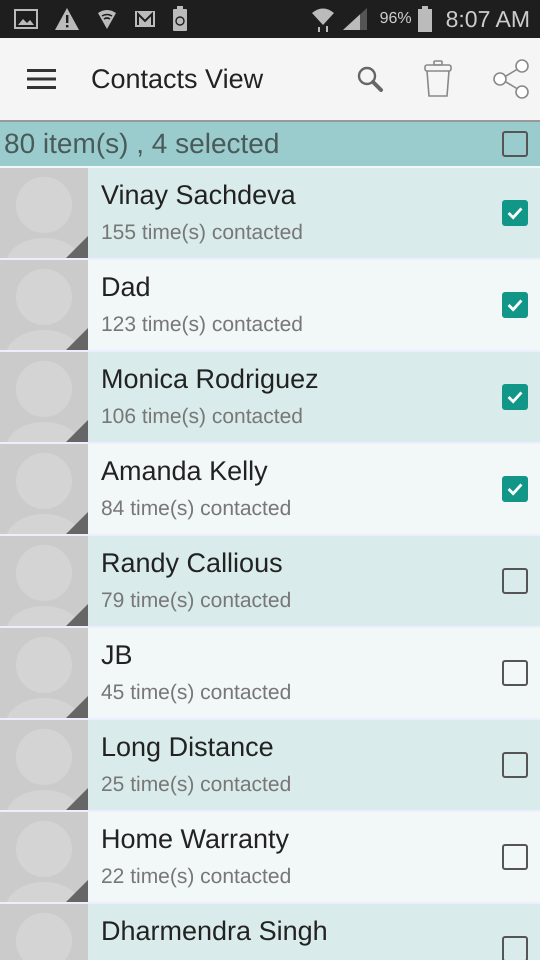 The width and height of the screenshot is (540, 960). I want to click on clock: 8:07 AM, so click(488, 19).